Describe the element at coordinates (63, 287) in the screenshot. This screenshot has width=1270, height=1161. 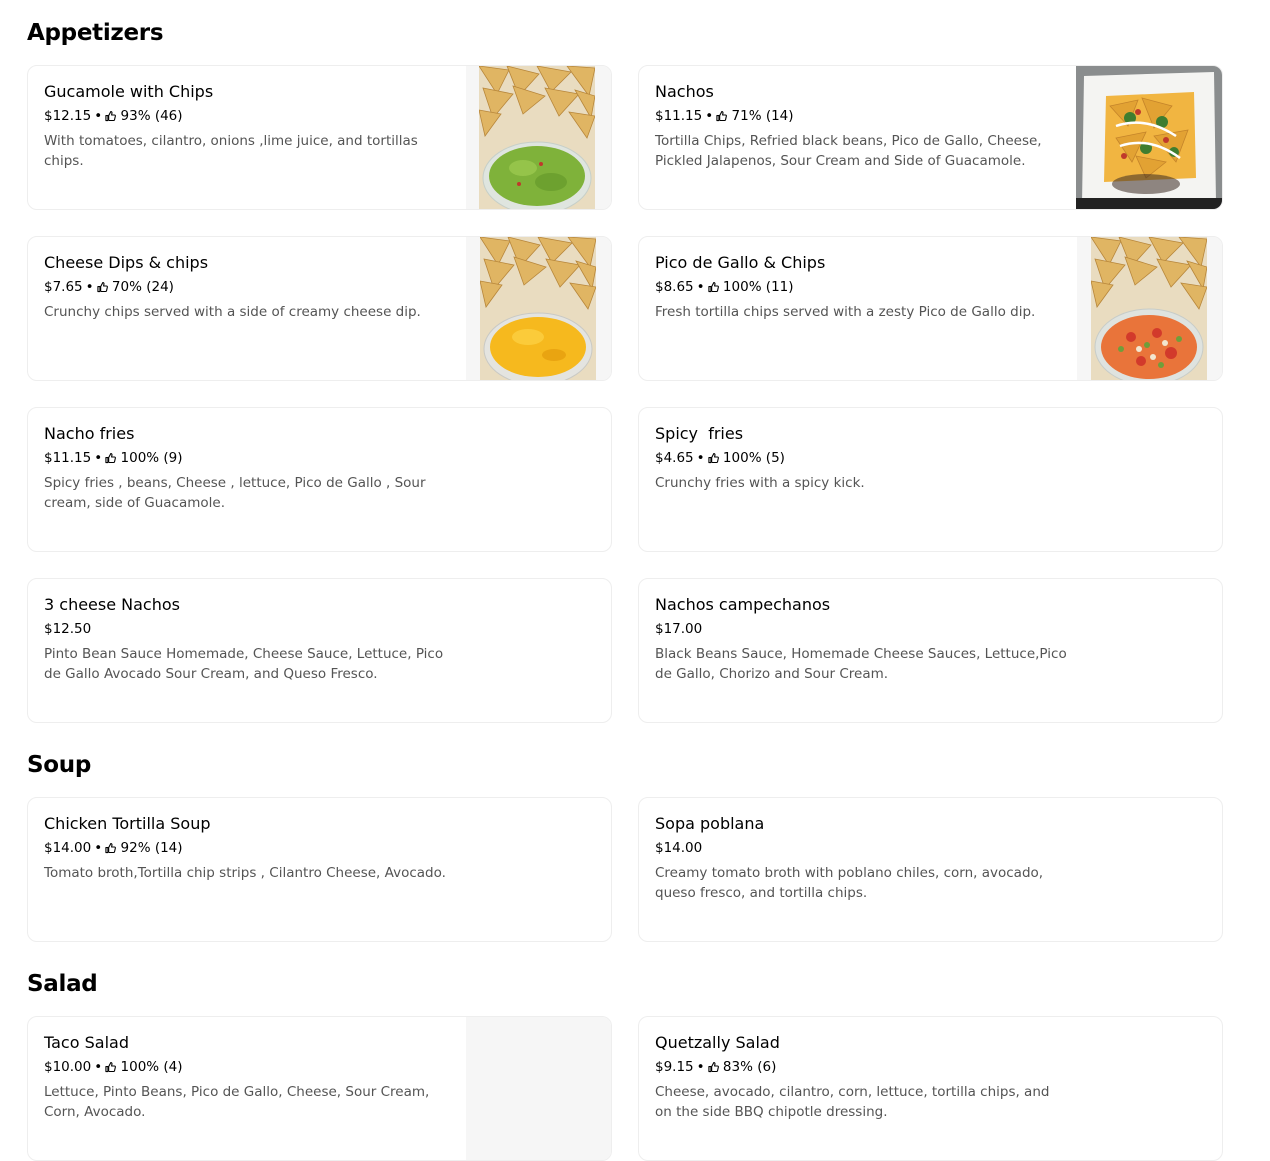
I see `item-price: $7.65` at that location.